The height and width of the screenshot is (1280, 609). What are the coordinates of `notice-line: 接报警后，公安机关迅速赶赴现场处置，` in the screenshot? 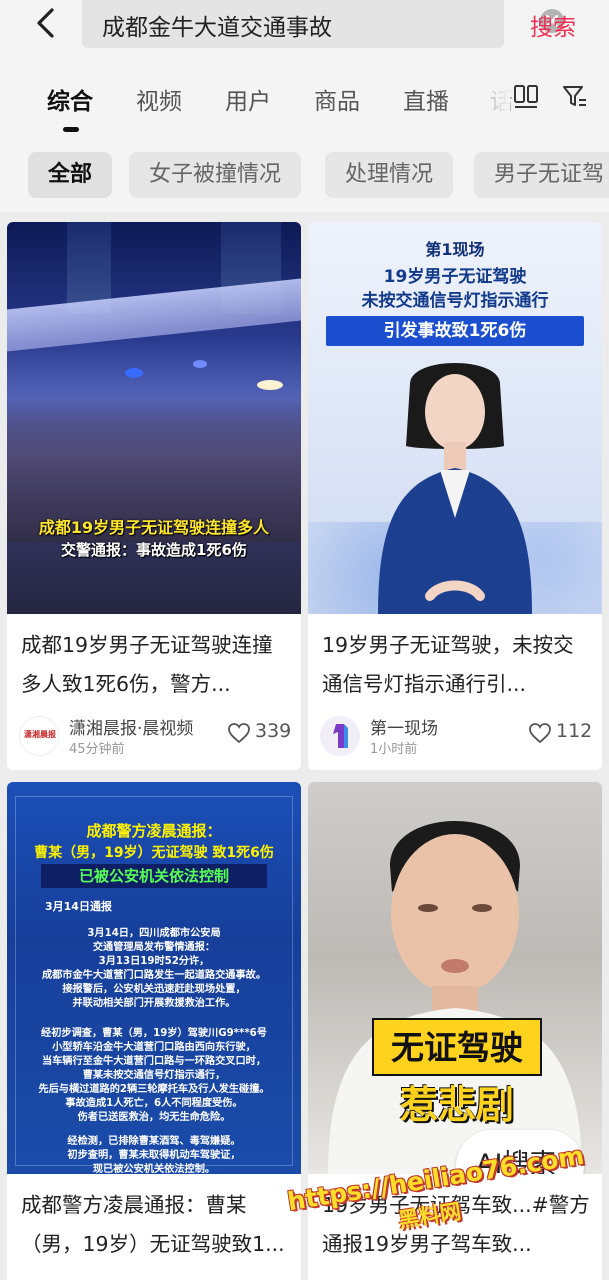 It's located at (154, 989).